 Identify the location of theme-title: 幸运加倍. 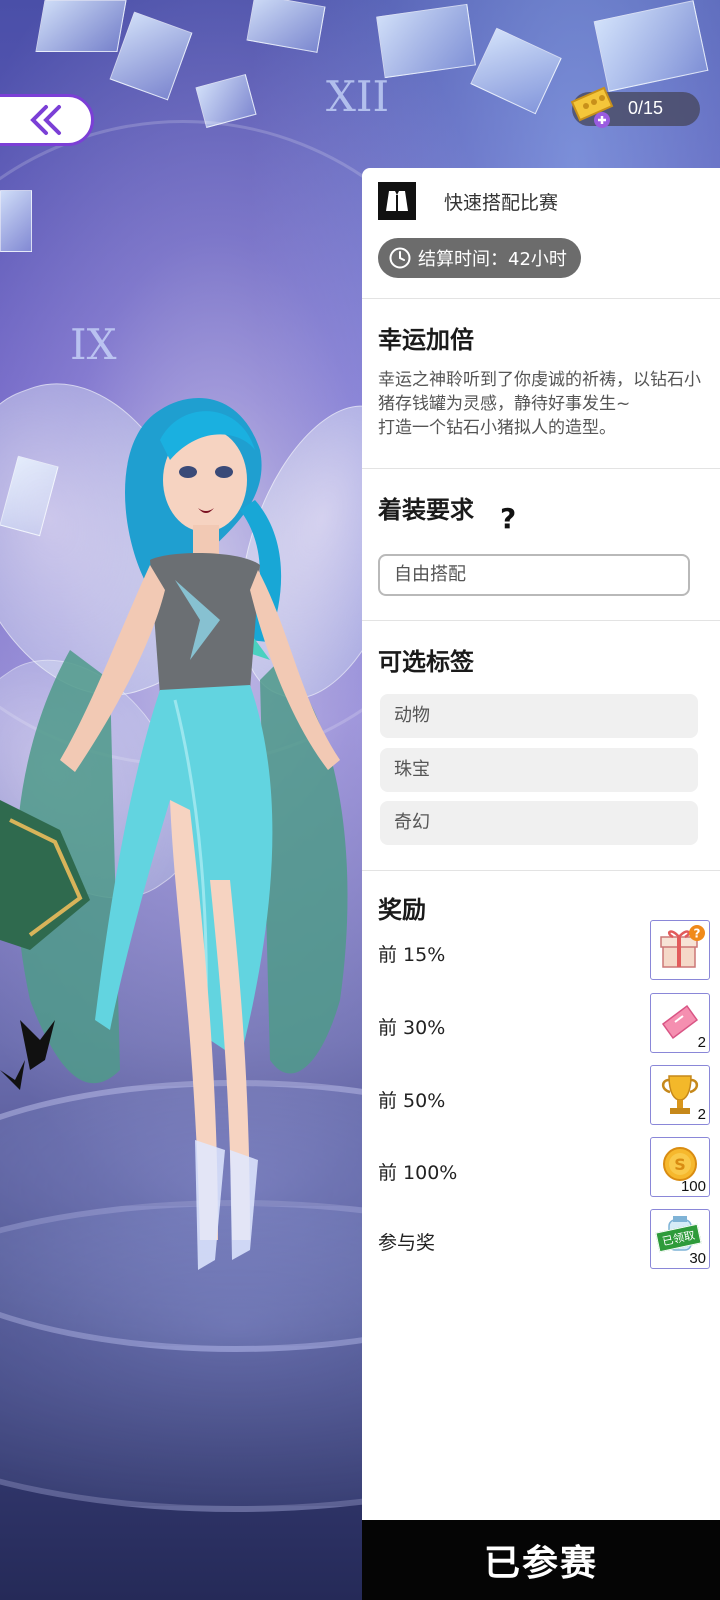
(426, 340).